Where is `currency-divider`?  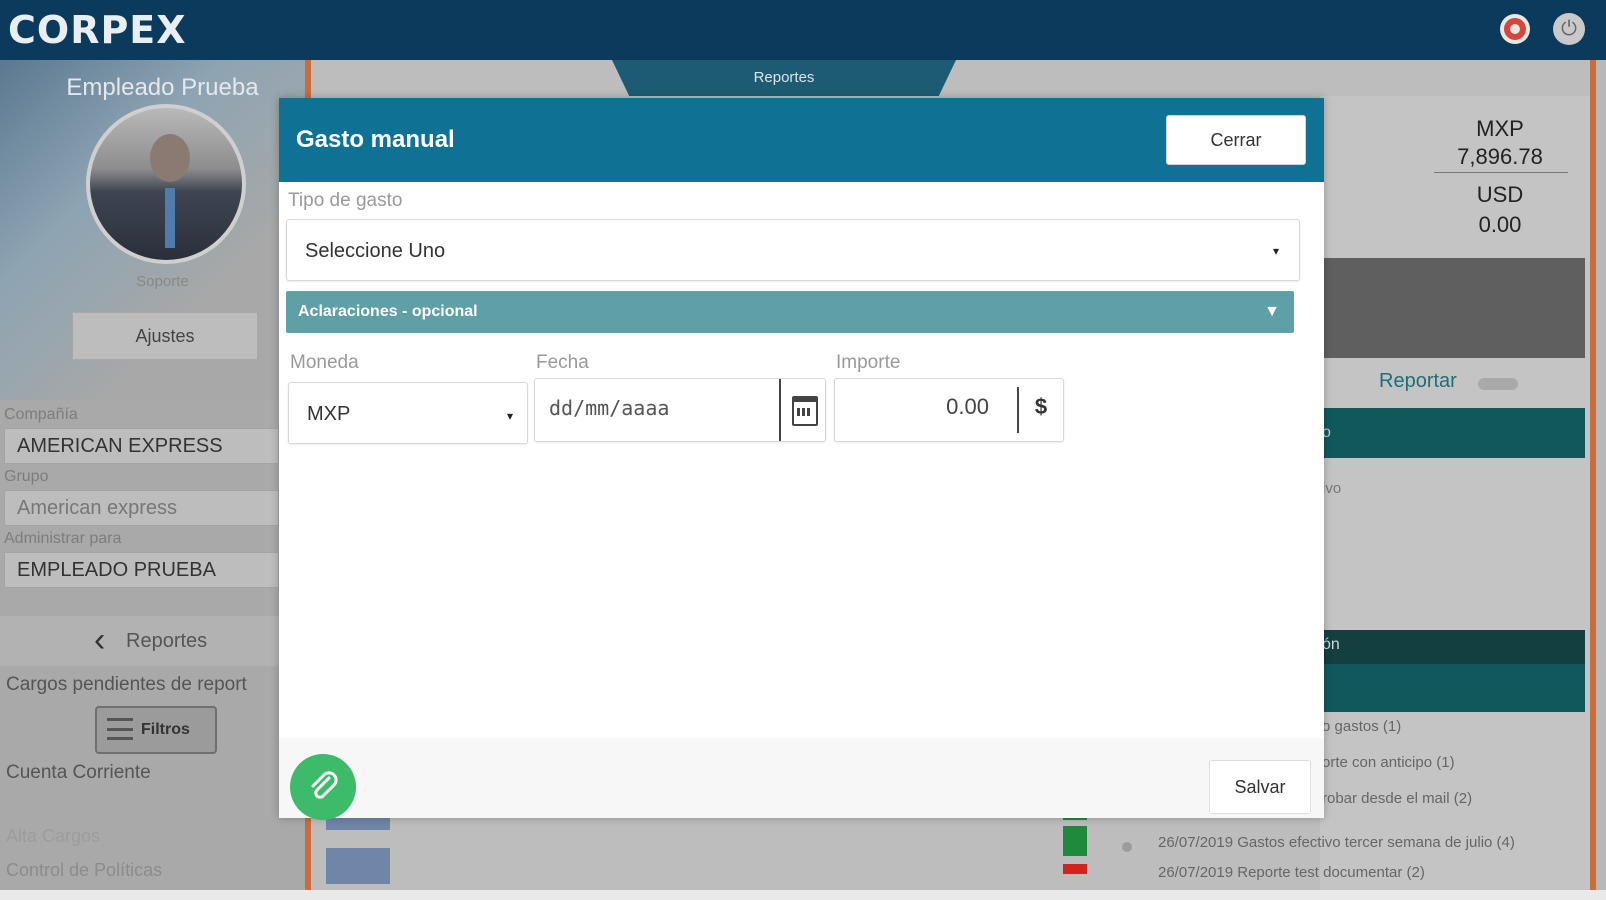 currency-divider is located at coordinates (1501, 172).